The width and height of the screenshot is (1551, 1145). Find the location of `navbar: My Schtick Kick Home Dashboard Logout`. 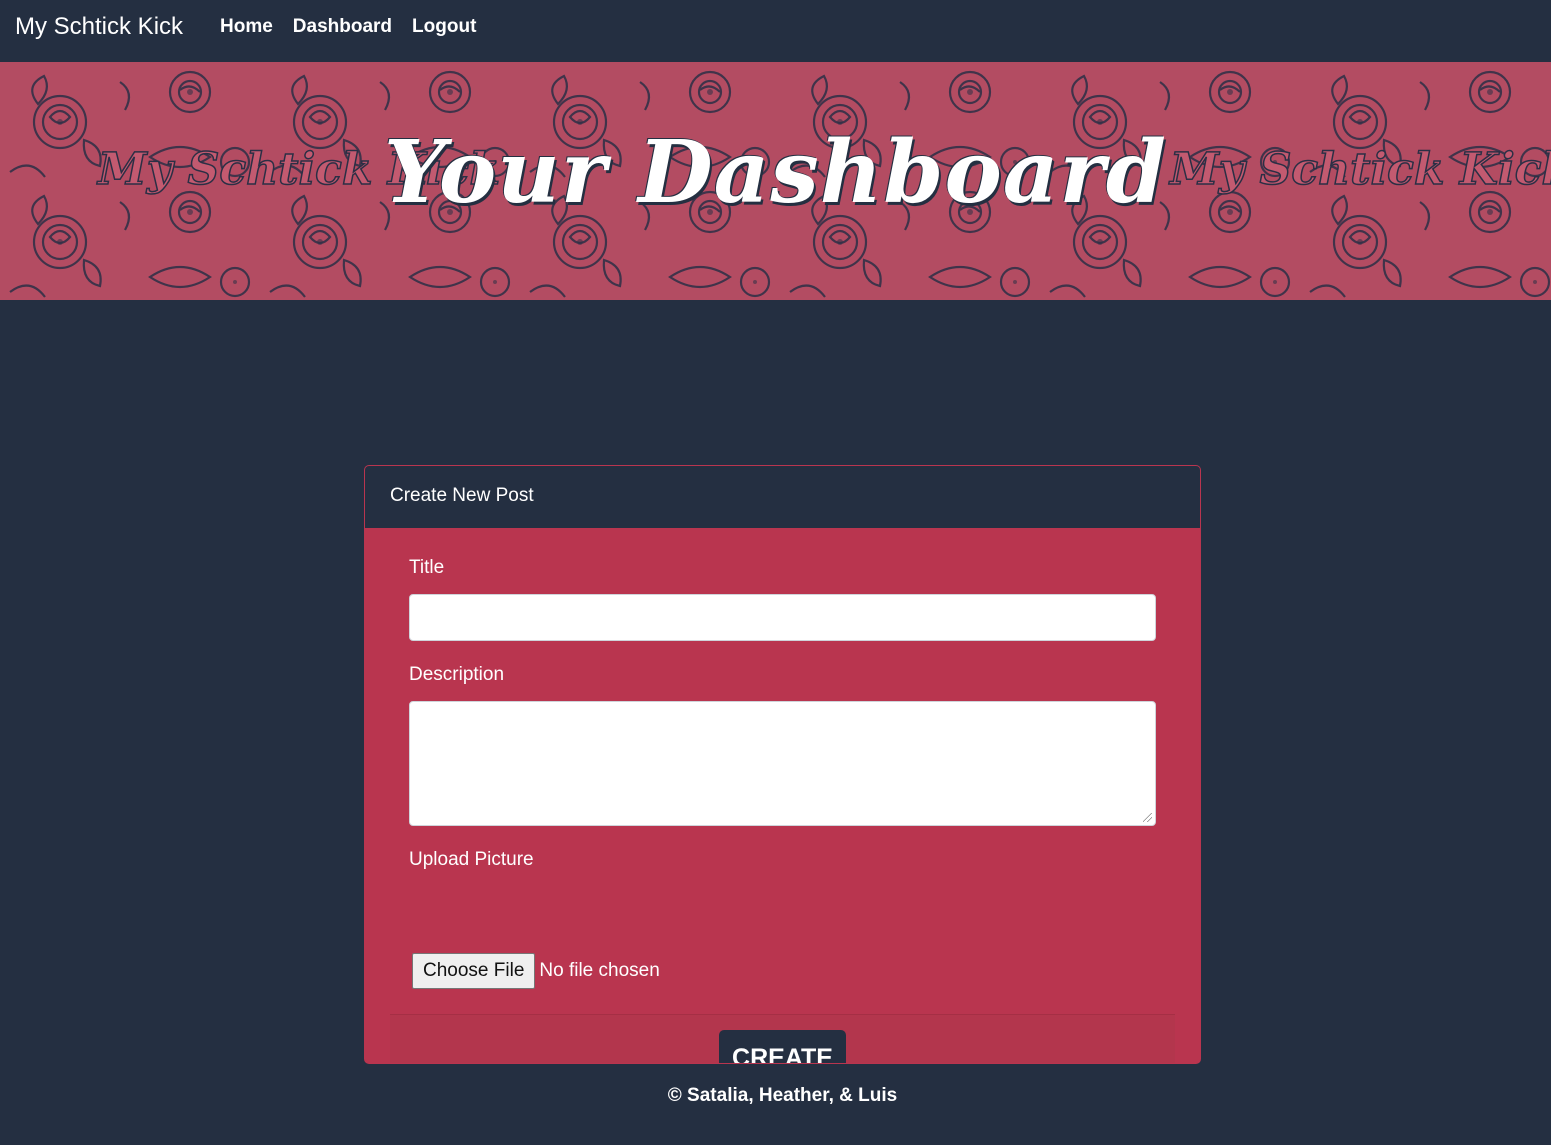

navbar: My Schtick Kick Home Dashboard Logout is located at coordinates (775, 31).